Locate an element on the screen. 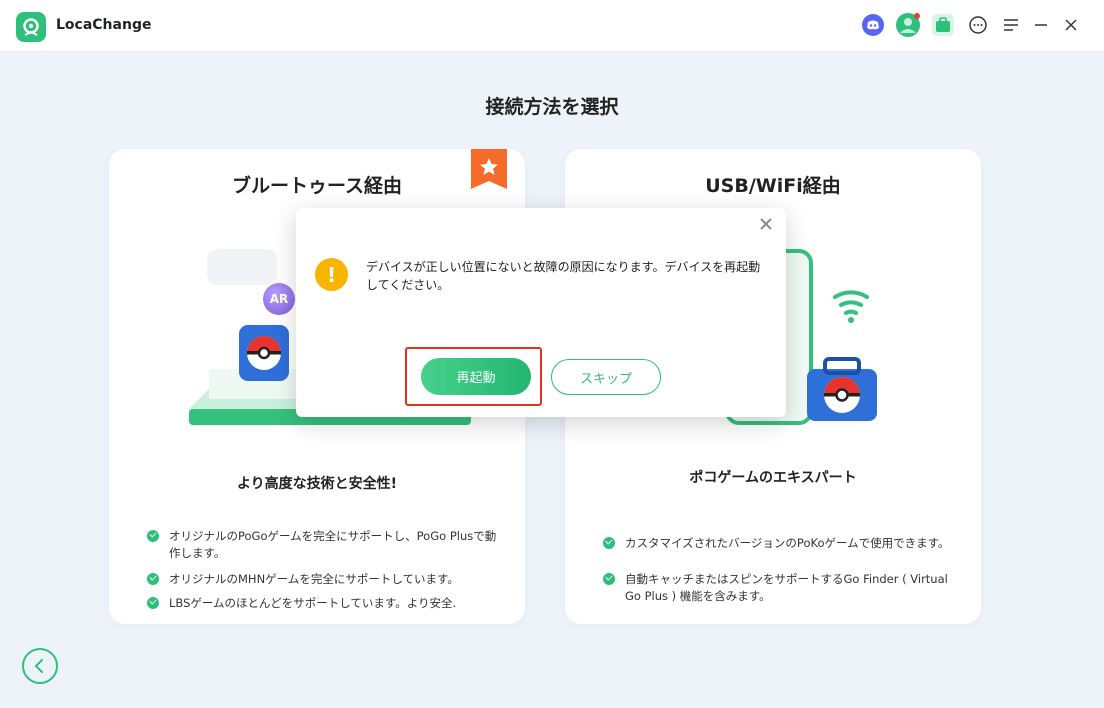 The image size is (1104, 708). card-title: ブルートゥース経由 is located at coordinates (317, 186).